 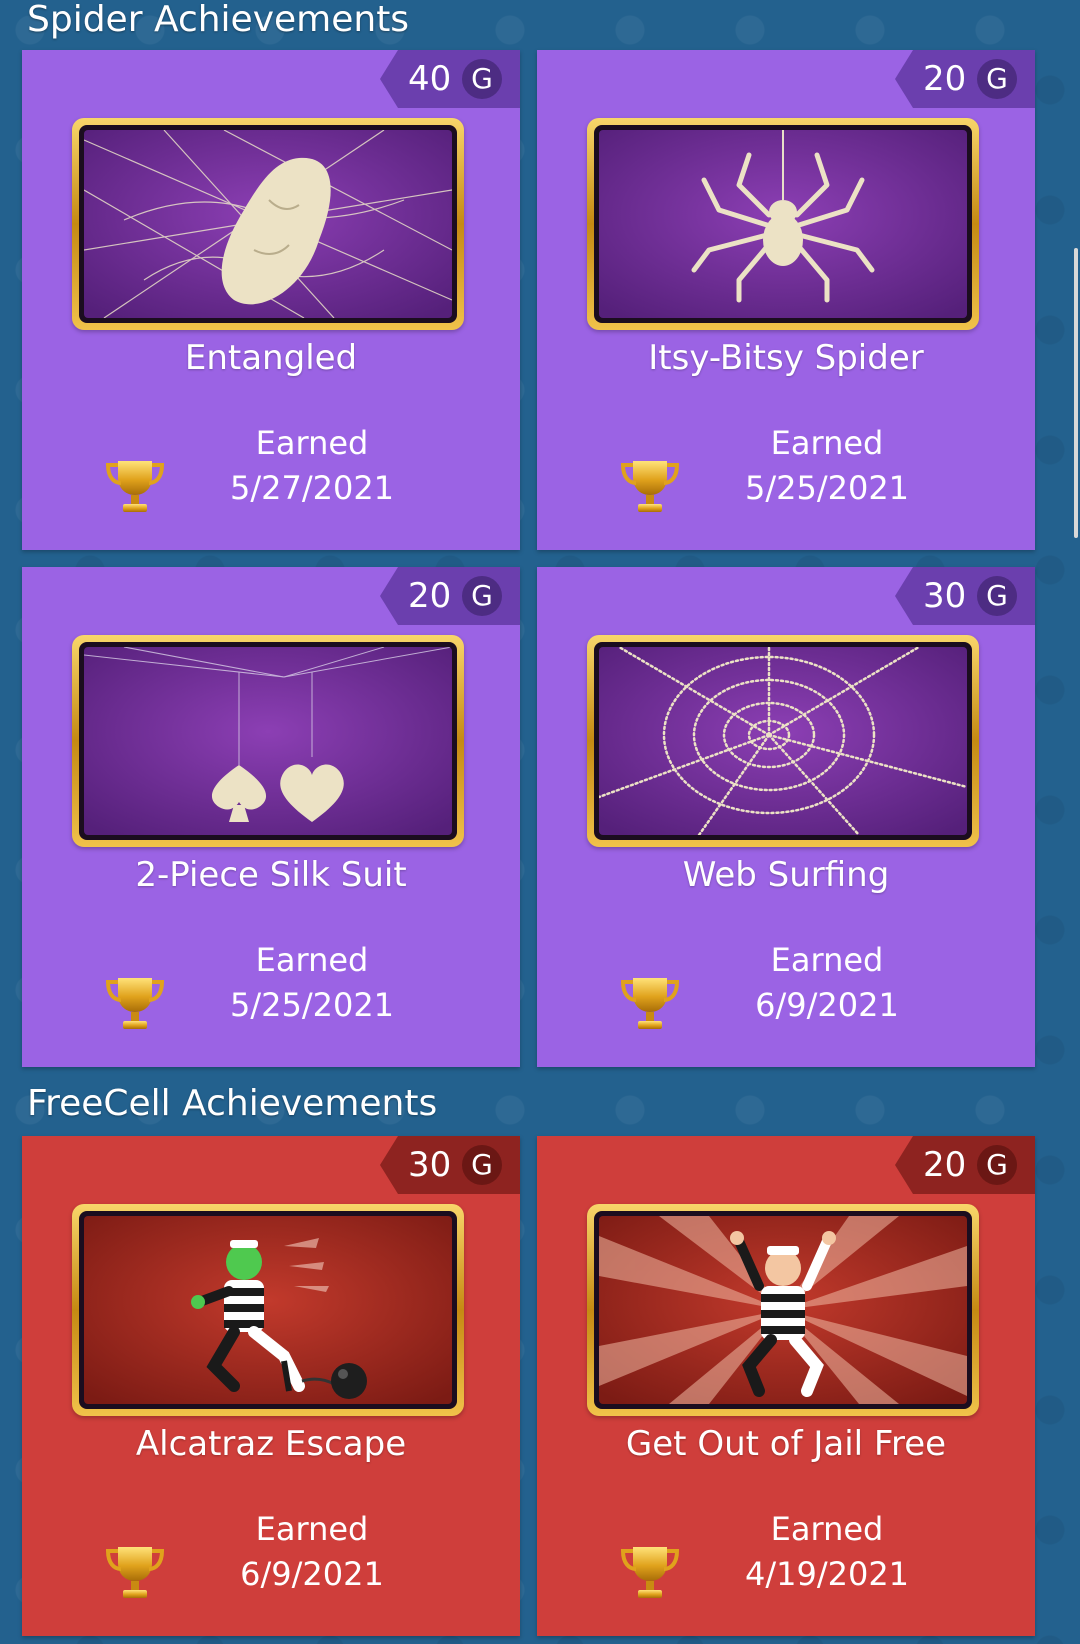 I want to click on hanging-spider-icon, so click(x=783, y=224).